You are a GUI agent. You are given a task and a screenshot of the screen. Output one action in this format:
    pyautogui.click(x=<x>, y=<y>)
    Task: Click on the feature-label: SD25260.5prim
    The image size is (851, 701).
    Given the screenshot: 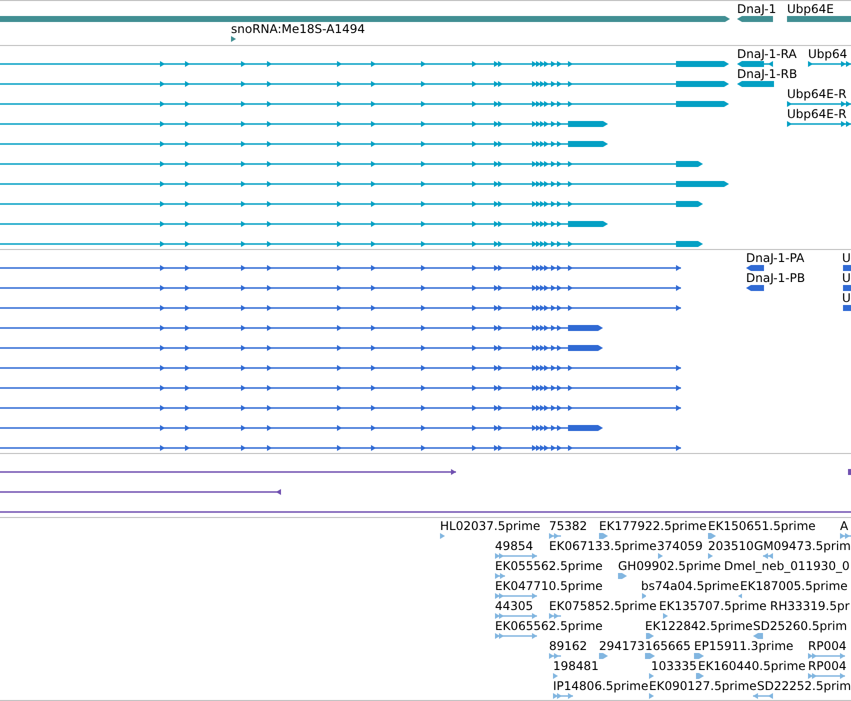 What is the action you would take?
    pyautogui.click(x=800, y=626)
    